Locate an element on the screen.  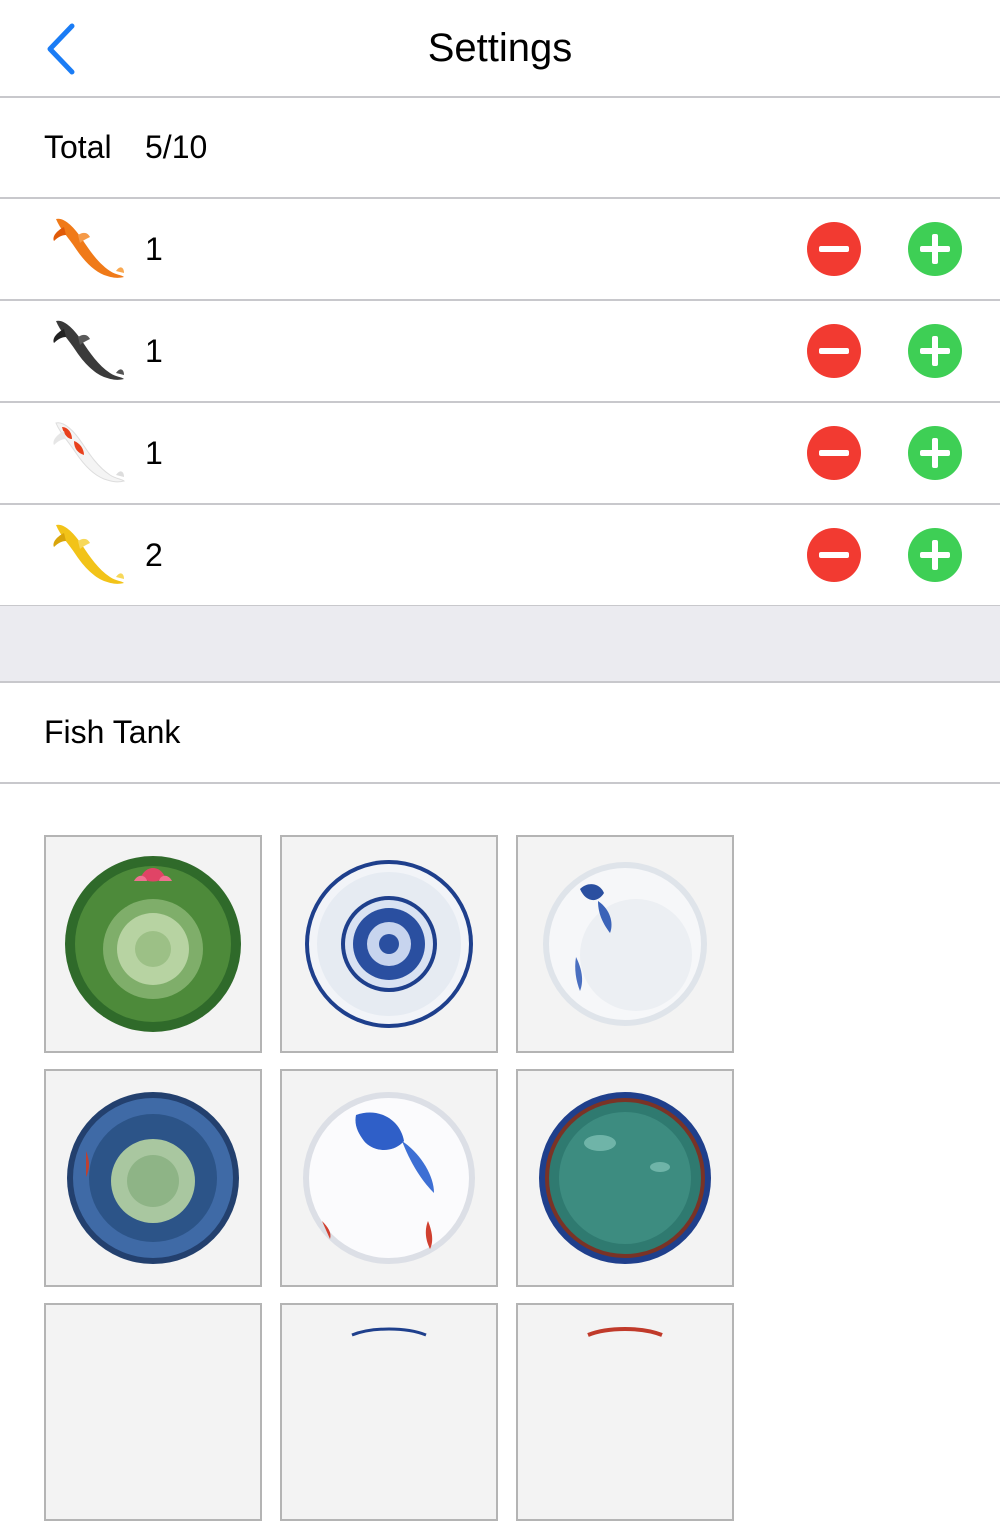
blue-white-floral-bowl-image is located at coordinates (389, 944).